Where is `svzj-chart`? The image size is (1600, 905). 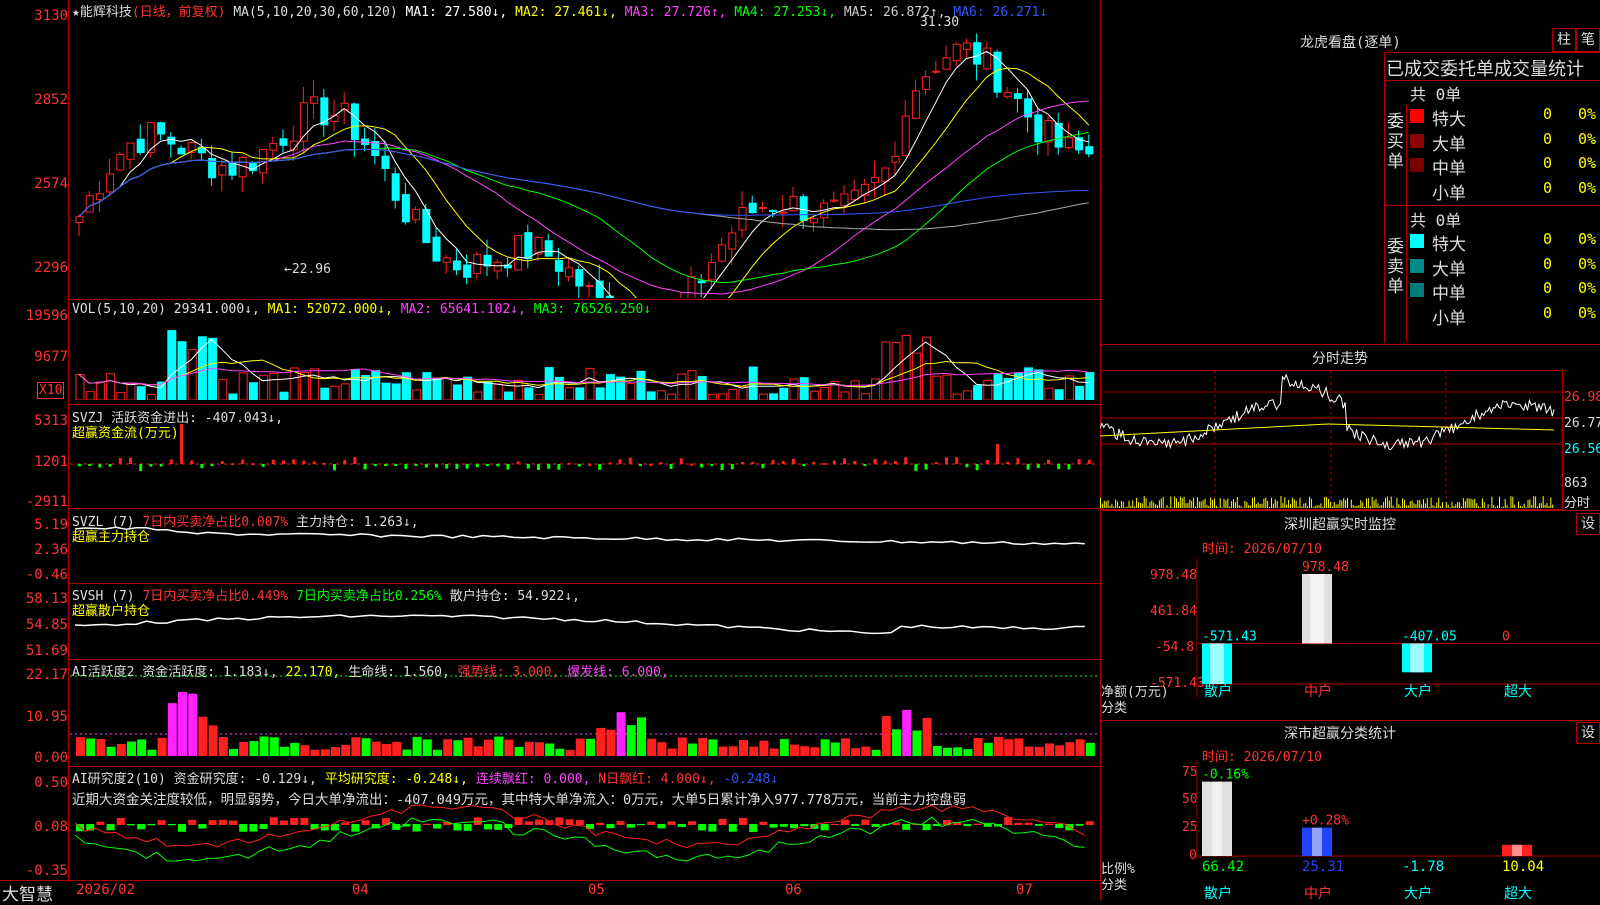
svzj-chart is located at coordinates (585, 464).